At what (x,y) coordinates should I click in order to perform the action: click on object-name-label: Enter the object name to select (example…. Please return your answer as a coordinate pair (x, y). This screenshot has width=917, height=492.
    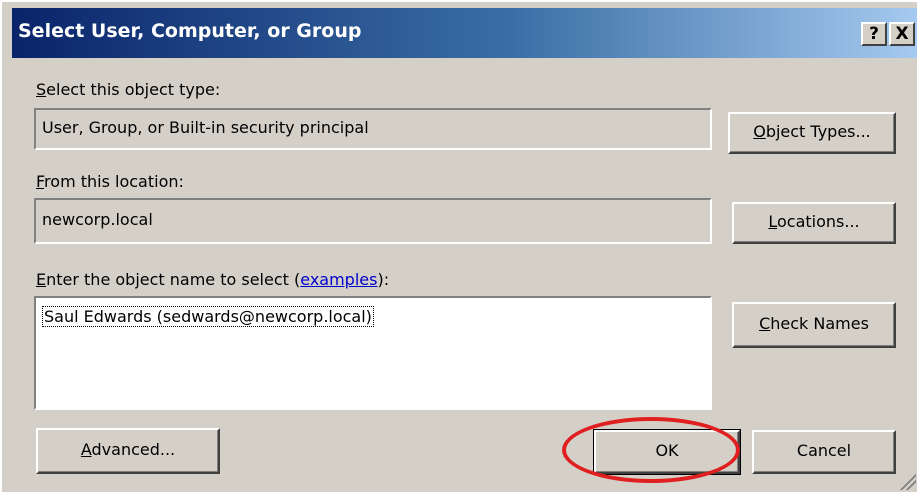
    Looking at the image, I should click on (212, 279).